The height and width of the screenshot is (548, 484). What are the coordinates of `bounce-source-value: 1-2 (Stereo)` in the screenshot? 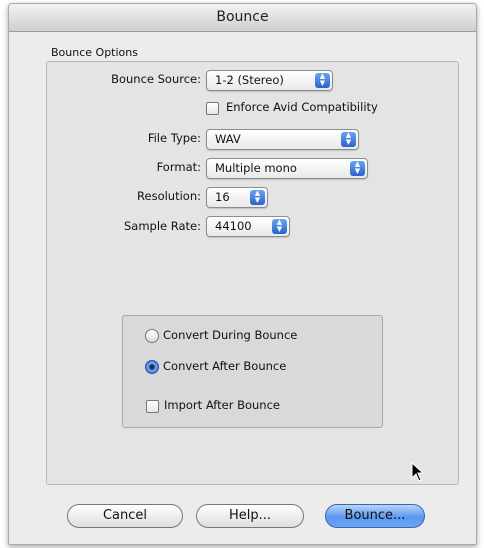 It's located at (249, 80).